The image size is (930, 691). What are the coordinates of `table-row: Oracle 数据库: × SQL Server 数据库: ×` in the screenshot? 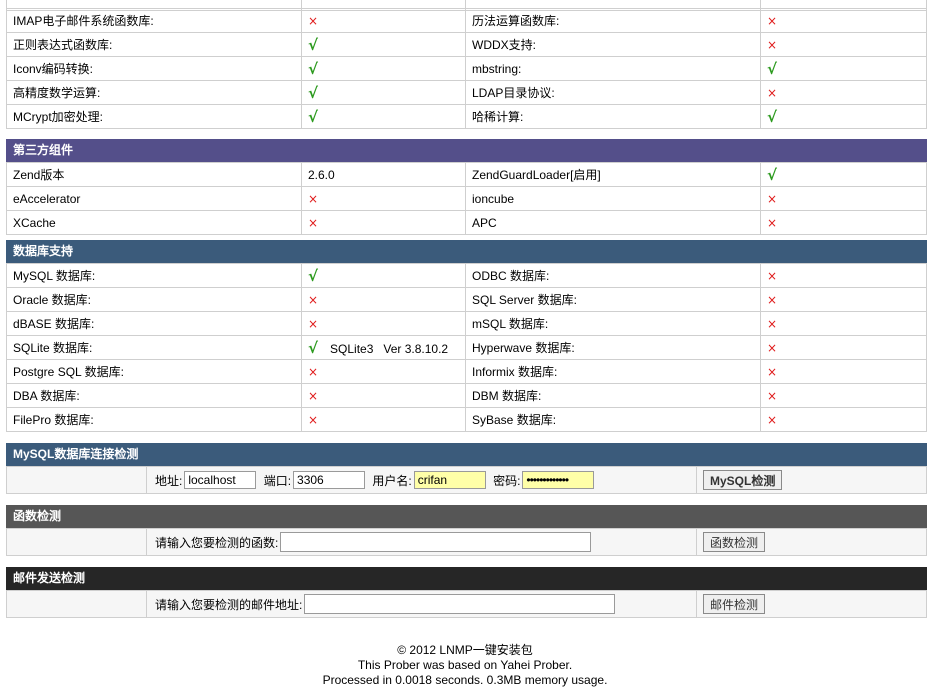 It's located at (466, 299).